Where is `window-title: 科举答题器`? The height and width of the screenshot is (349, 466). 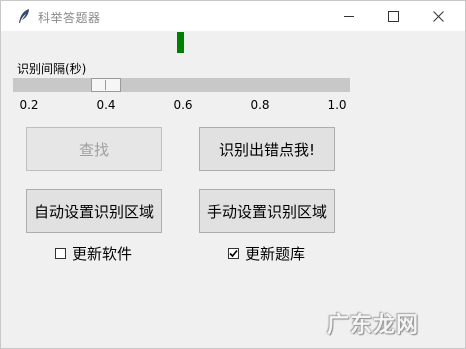
window-title: 科举答题器 is located at coordinates (69, 18).